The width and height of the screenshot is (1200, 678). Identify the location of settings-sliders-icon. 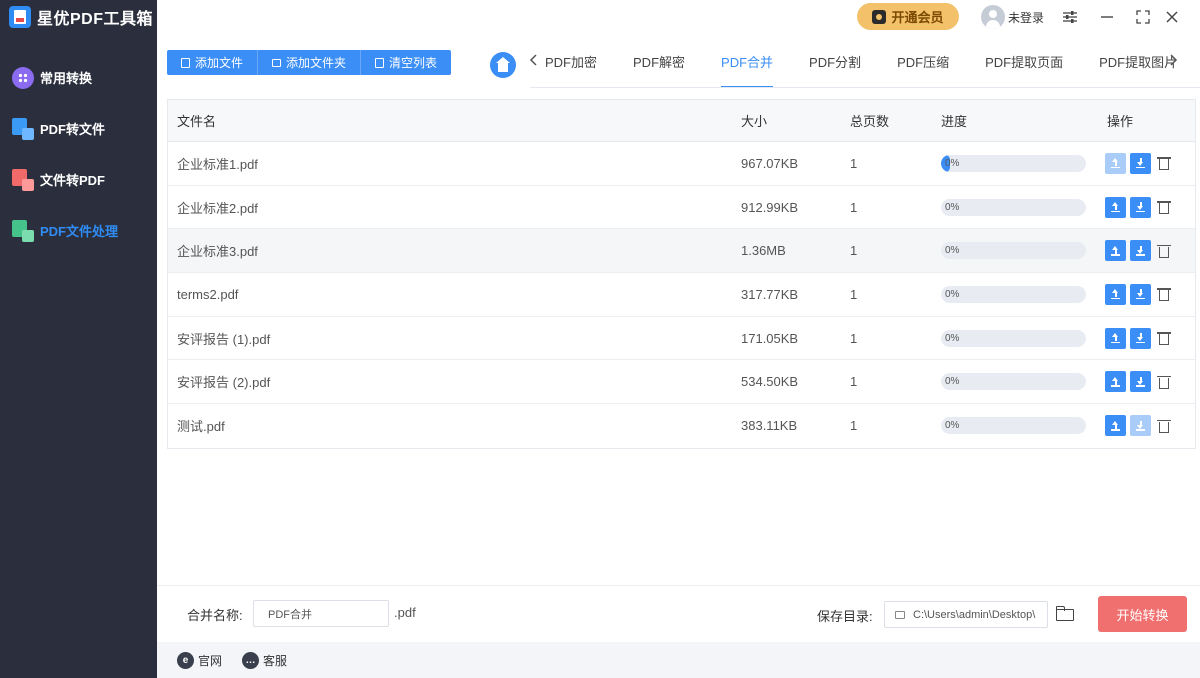
(1070, 17).